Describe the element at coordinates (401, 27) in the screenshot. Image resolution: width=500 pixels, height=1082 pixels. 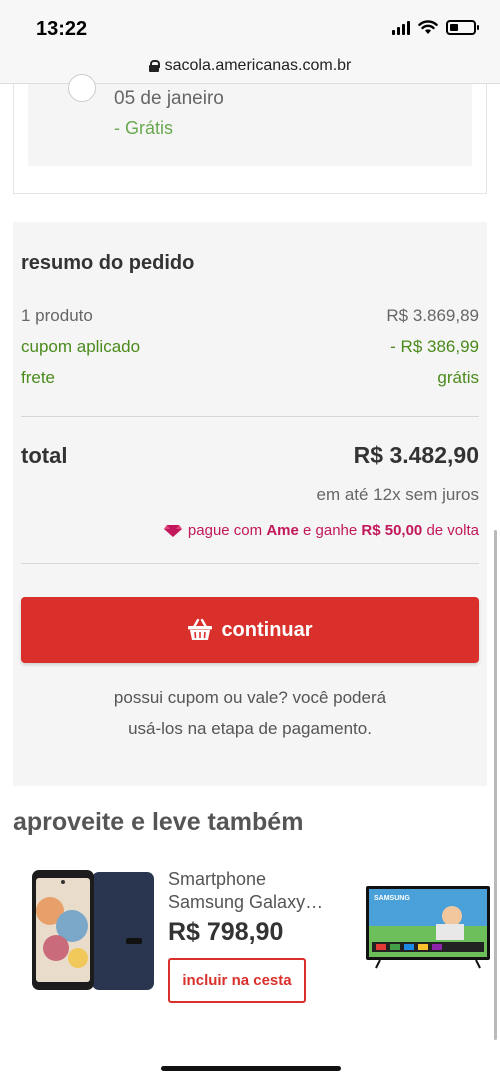
I see `cellular-signal-icon` at that location.